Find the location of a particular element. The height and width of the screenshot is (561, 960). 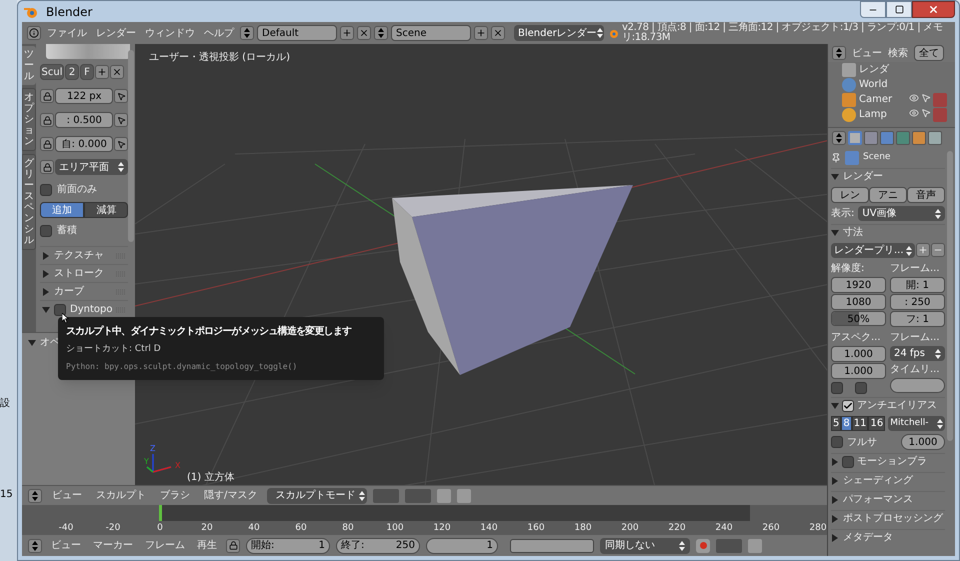

axis-label: Y is located at coordinates (146, 461).